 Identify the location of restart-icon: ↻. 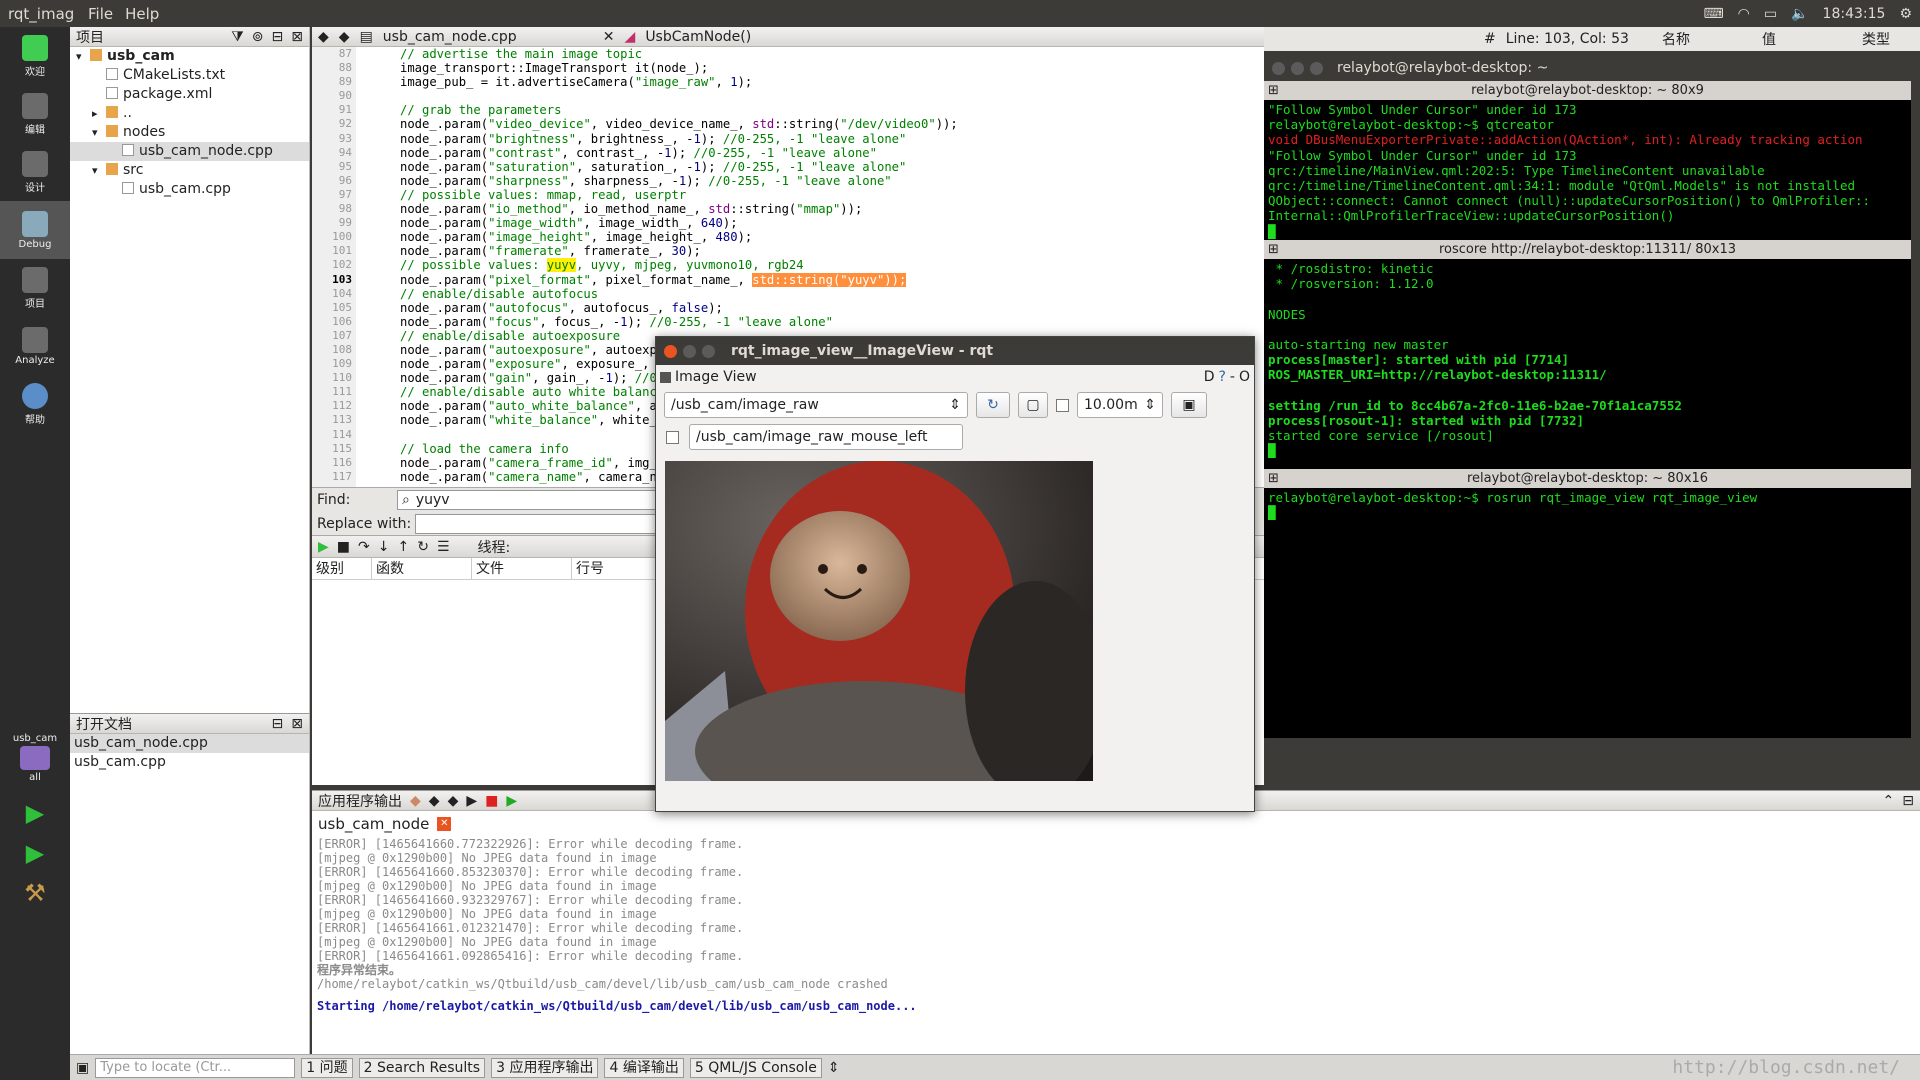
(423, 547).